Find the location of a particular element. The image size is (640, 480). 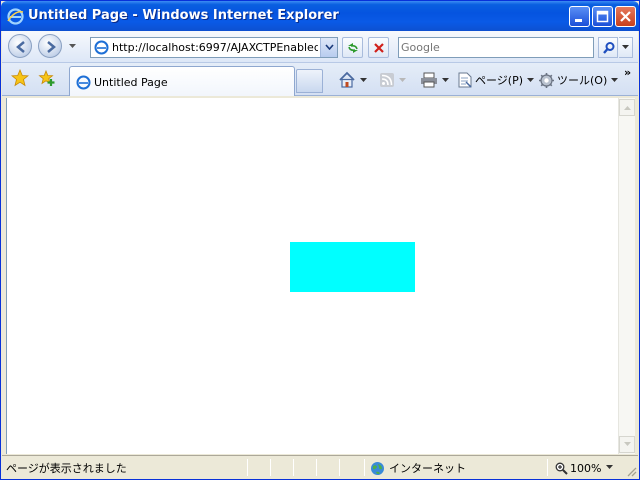

page-icon is located at coordinates (465, 80).